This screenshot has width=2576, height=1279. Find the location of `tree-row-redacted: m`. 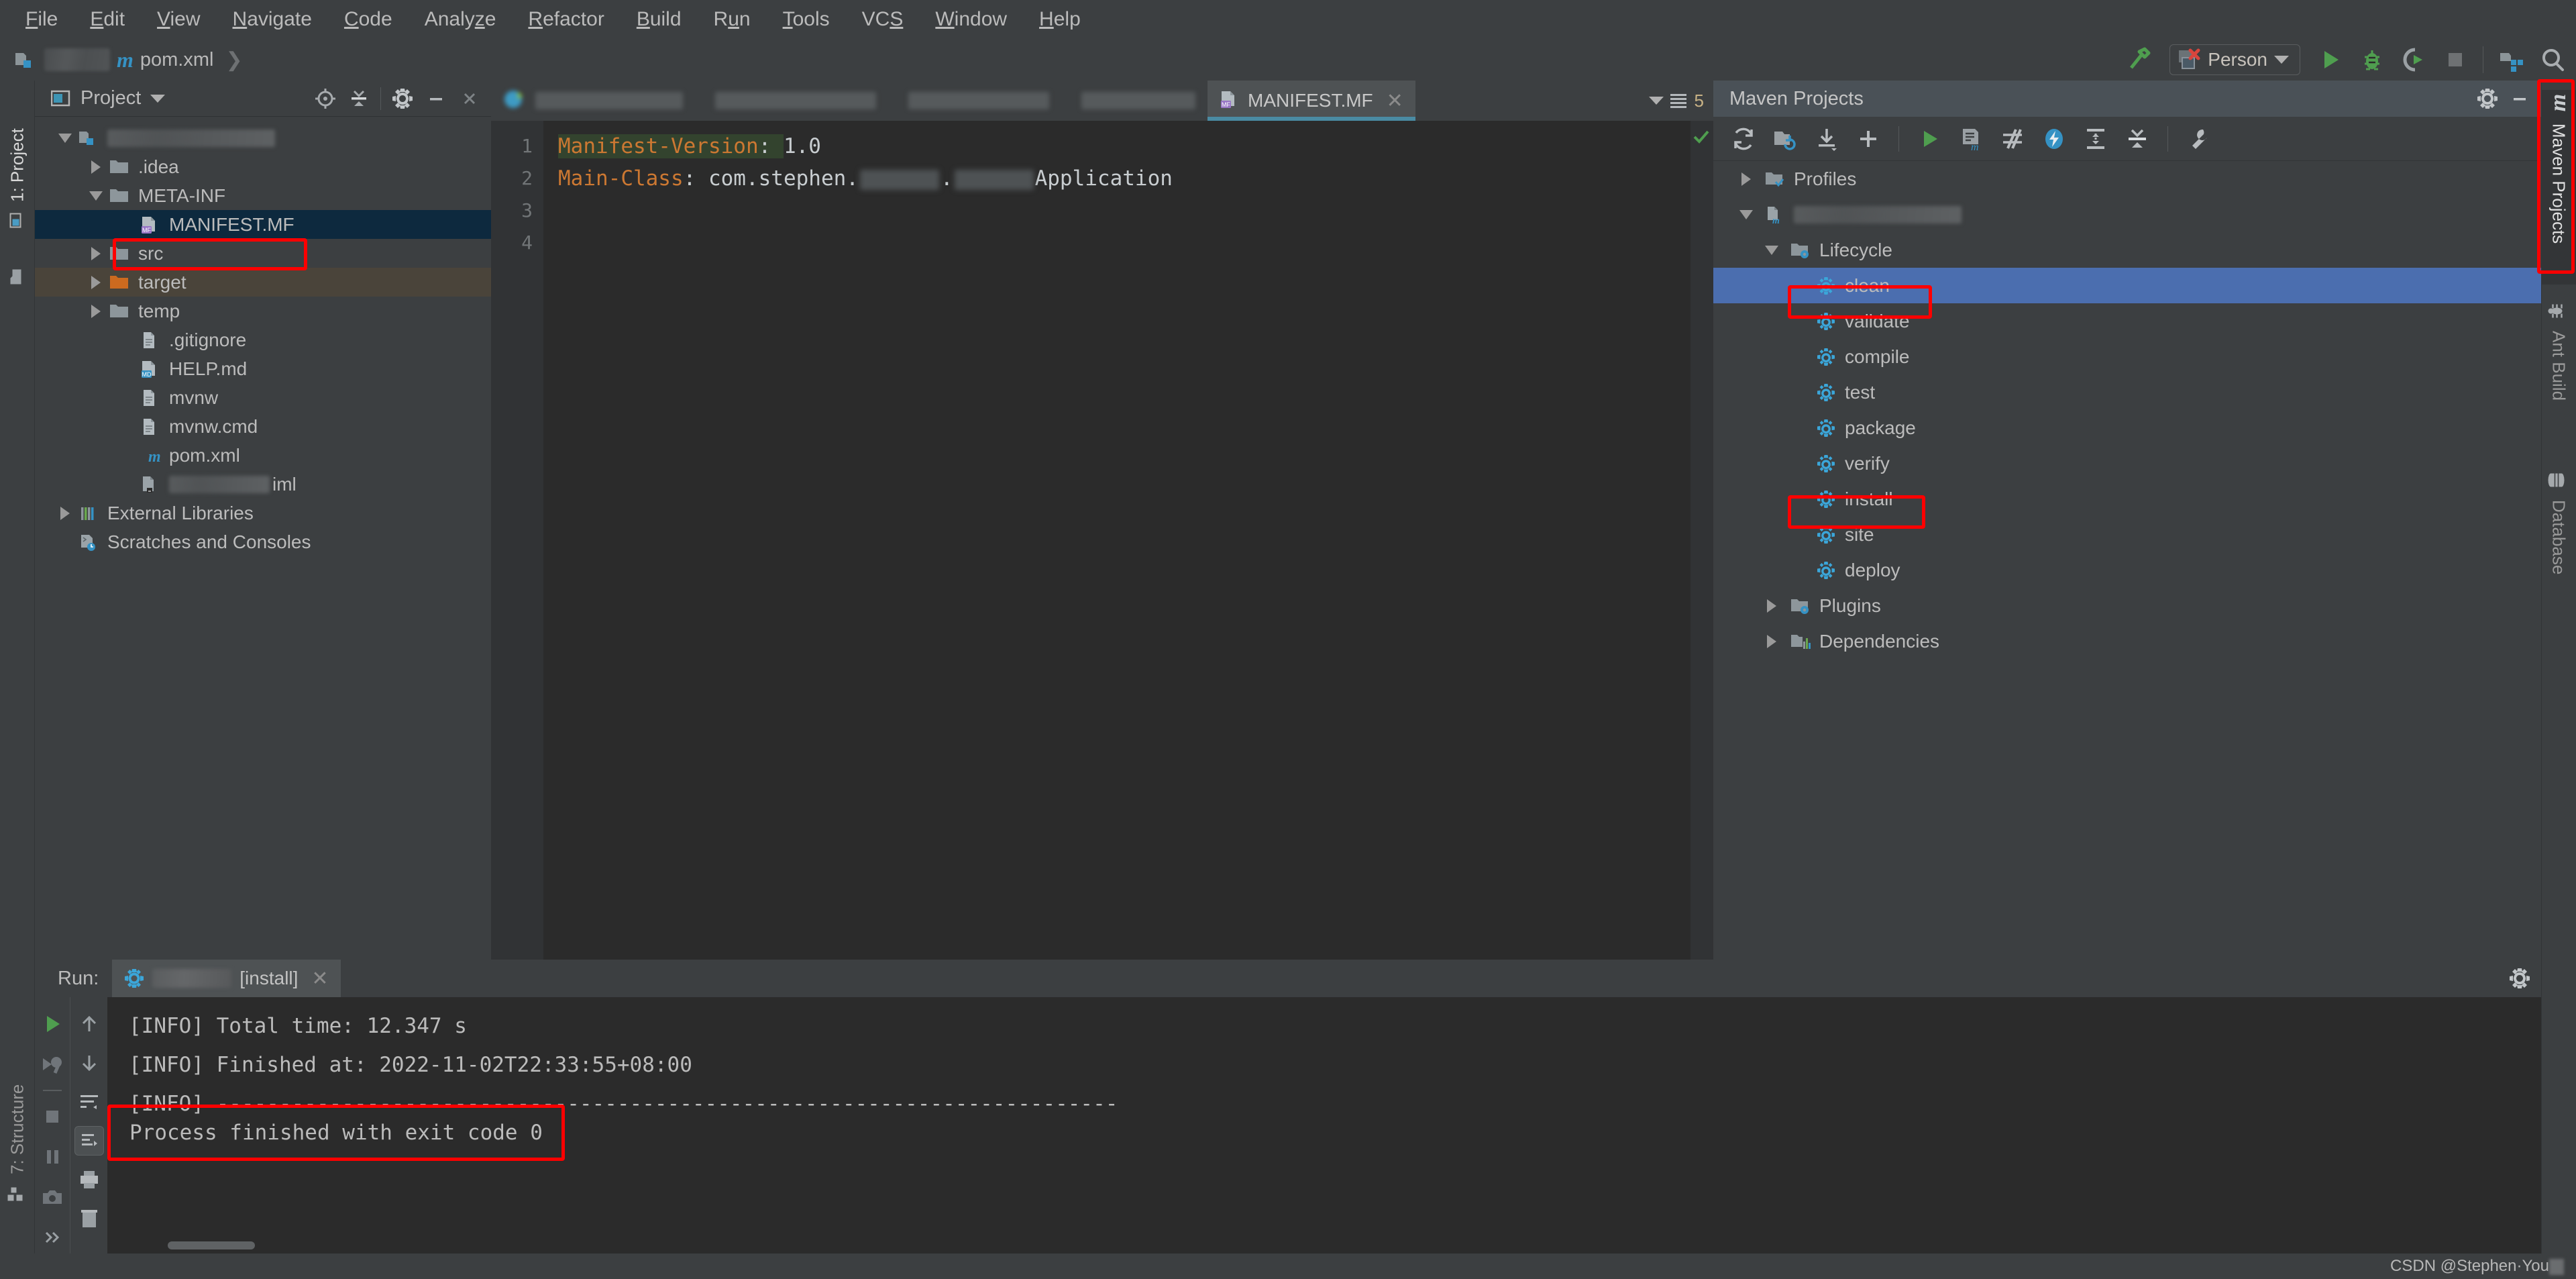

tree-row-redacted: m is located at coordinates (2127, 214).